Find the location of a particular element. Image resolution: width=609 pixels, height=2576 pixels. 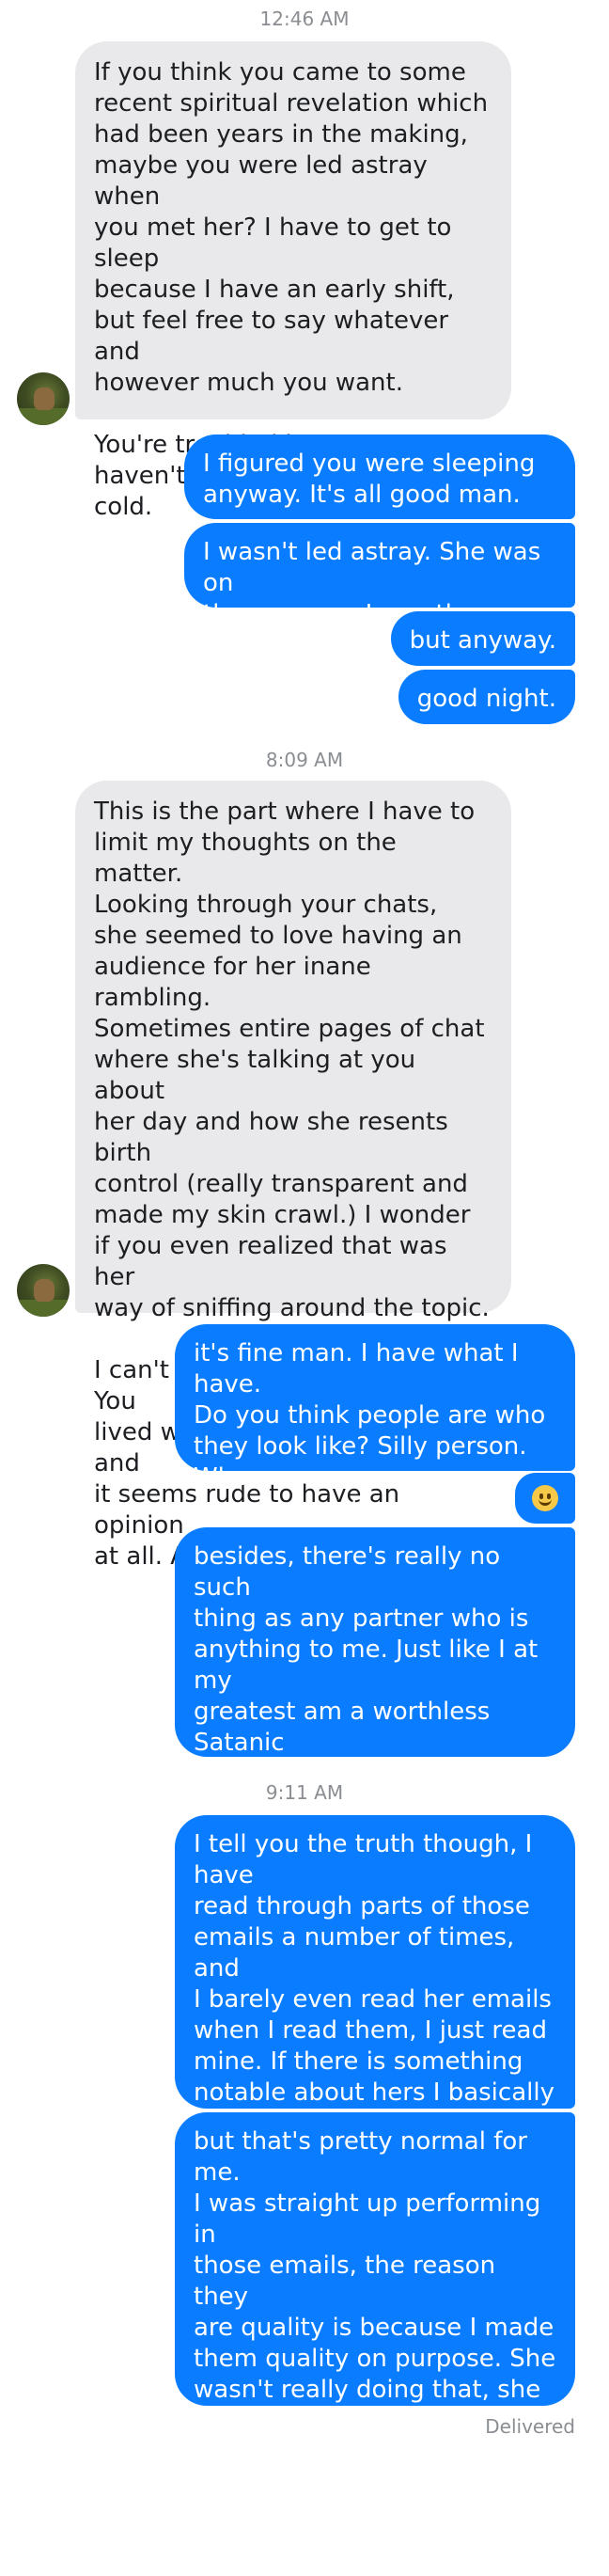

emoji-message is located at coordinates (545, 1498).